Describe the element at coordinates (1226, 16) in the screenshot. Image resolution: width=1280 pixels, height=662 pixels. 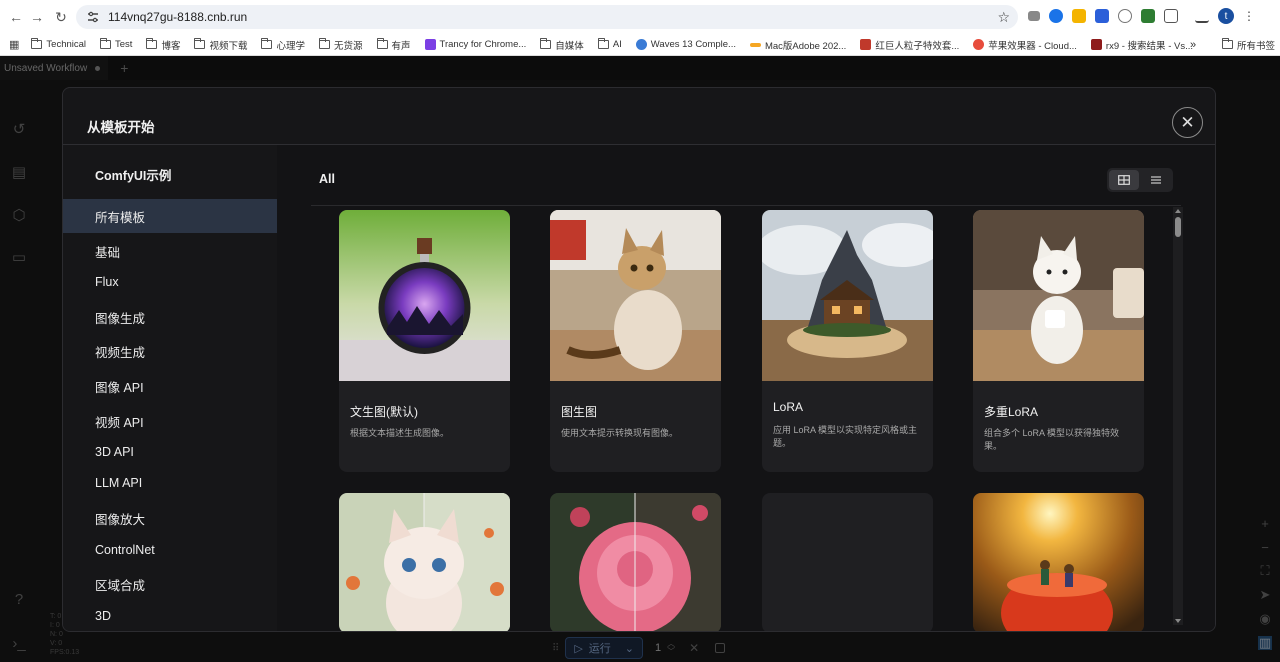
I see `profile-avatar: t` at that location.